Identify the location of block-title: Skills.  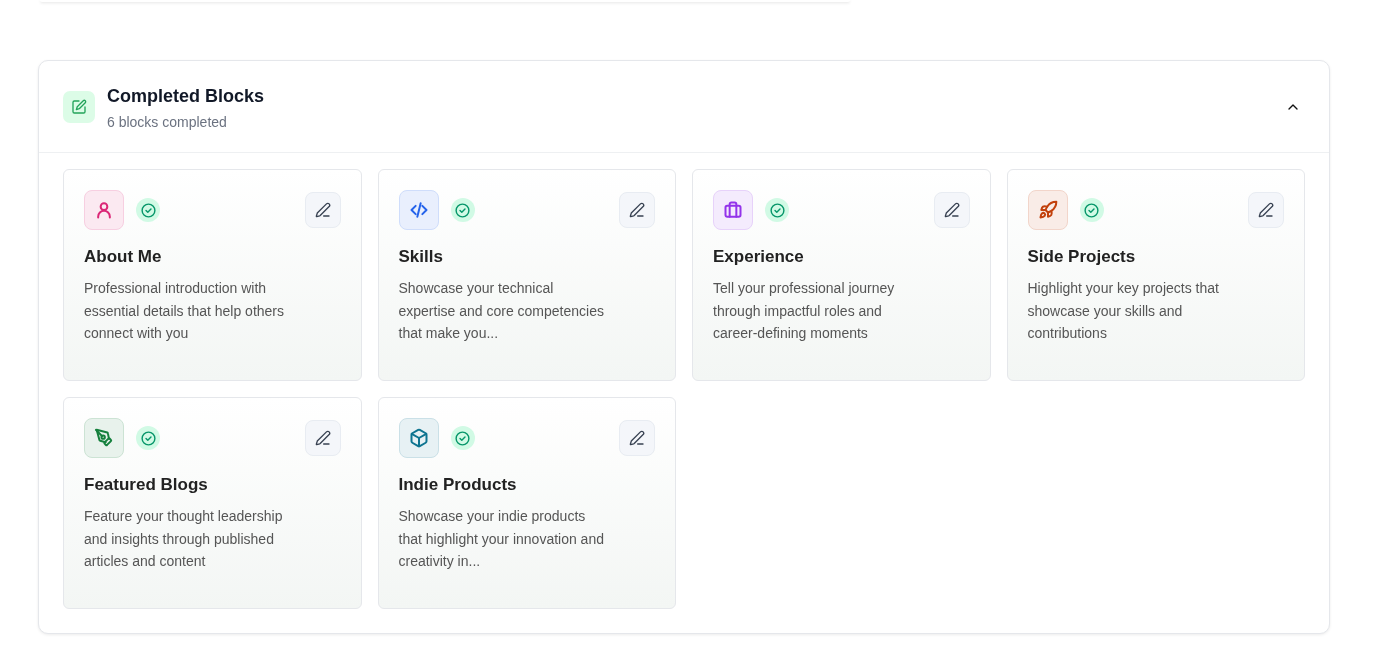
(421, 257).